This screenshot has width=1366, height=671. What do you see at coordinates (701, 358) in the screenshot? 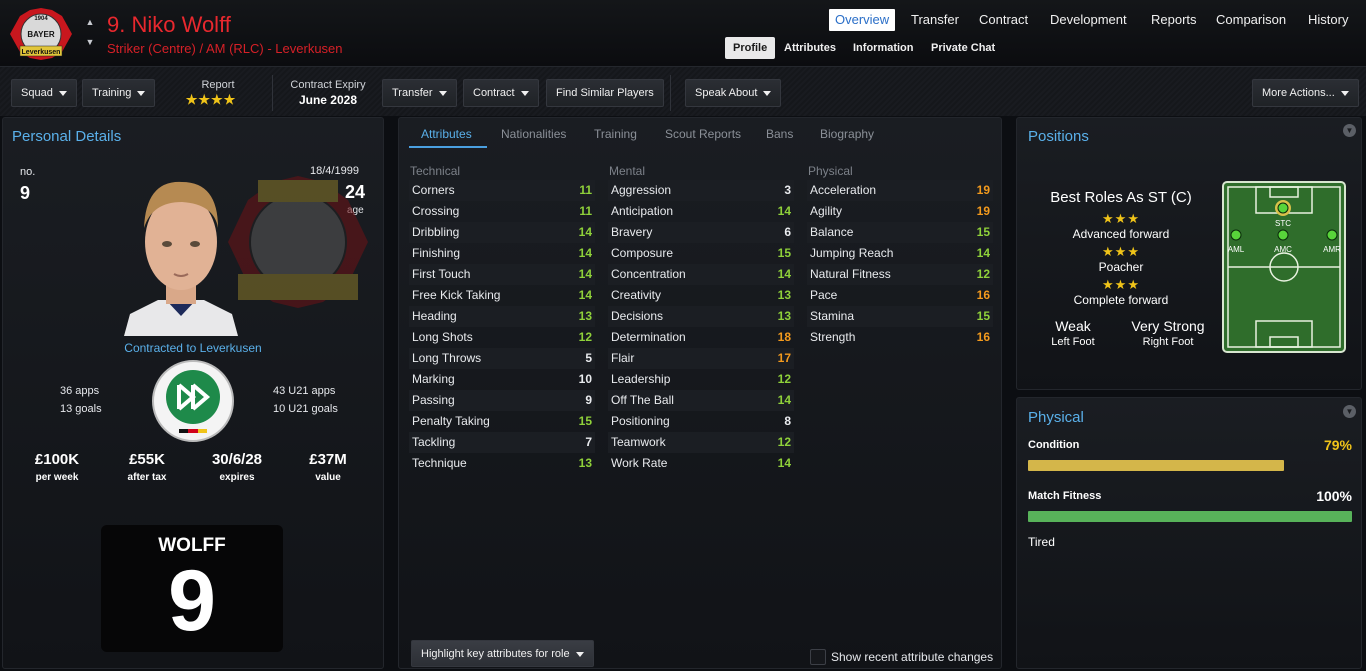
I see `attribute-row: Flair 17` at bounding box center [701, 358].